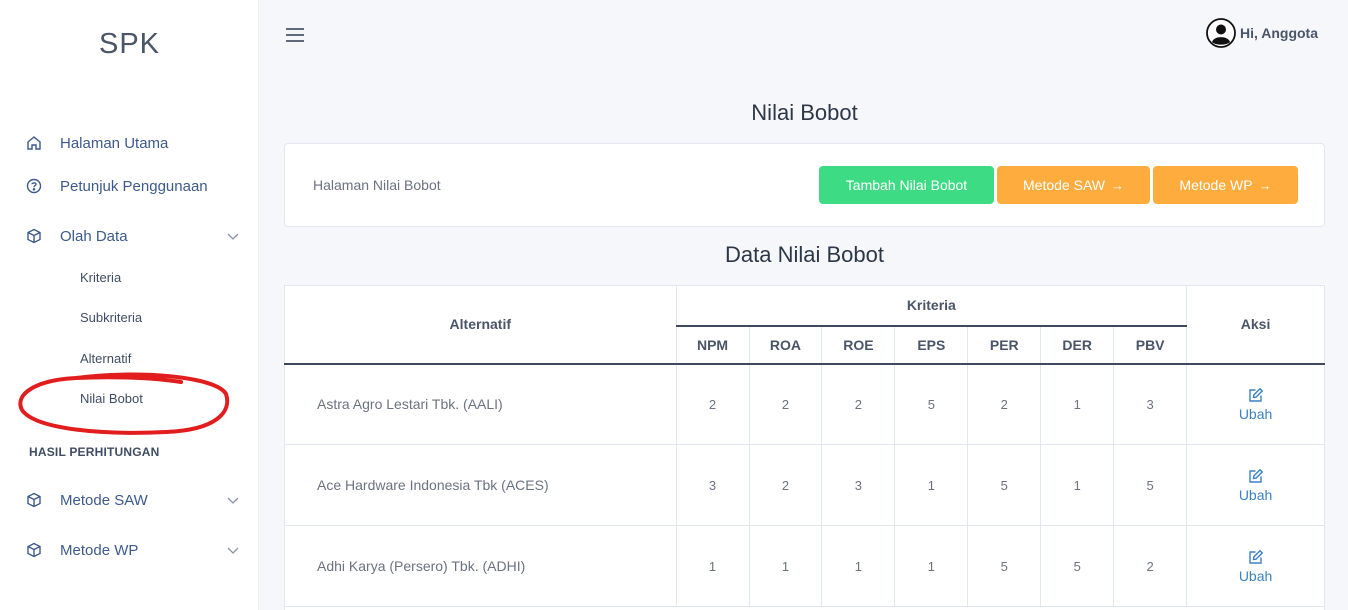  What do you see at coordinates (480, 566) in the screenshot?
I see `alternatif-name: Adhi Karya (Persero) Tbk. (ADHI)` at bounding box center [480, 566].